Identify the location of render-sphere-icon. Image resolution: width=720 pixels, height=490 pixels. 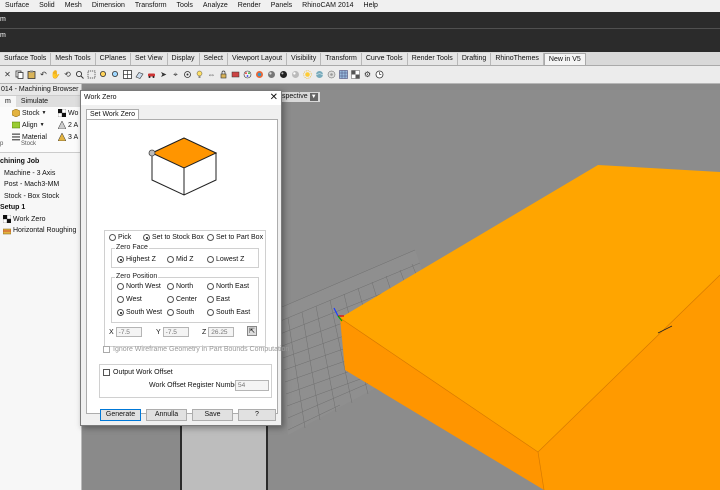
(283, 74).